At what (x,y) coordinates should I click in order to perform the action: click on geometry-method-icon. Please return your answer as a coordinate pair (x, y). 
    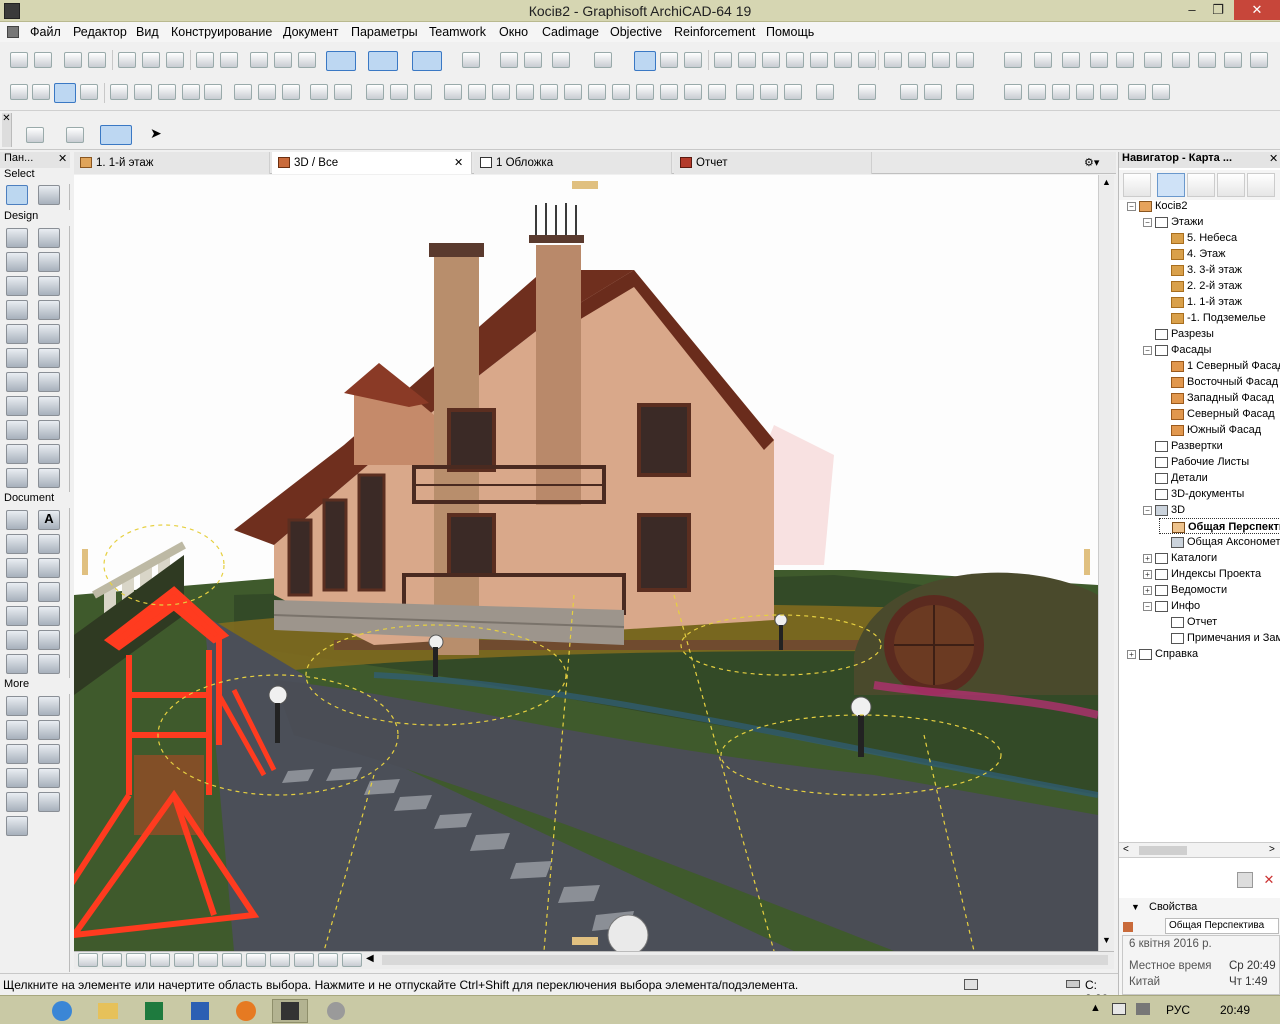
    Looking at the image, I should click on (35, 135).